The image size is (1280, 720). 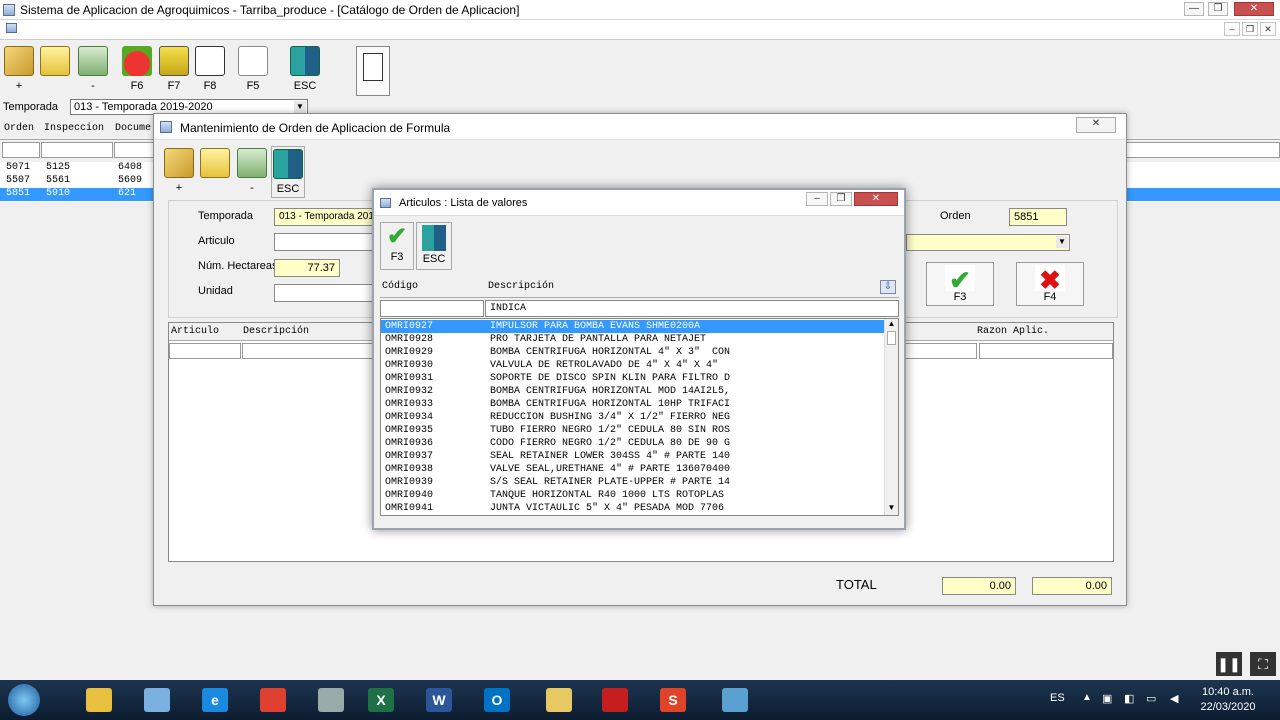 I want to click on f5-button: F5, so click(x=253, y=70).